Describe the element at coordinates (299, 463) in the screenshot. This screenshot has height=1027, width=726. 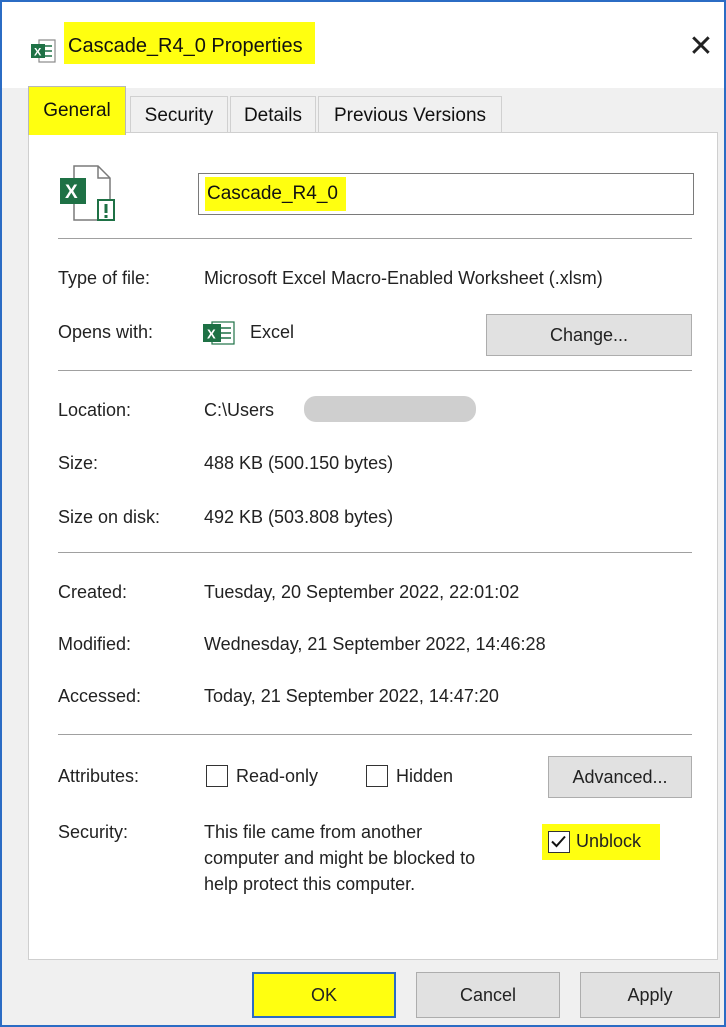
I see `size-value: 488 KB (500.150 bytes)` at that location.